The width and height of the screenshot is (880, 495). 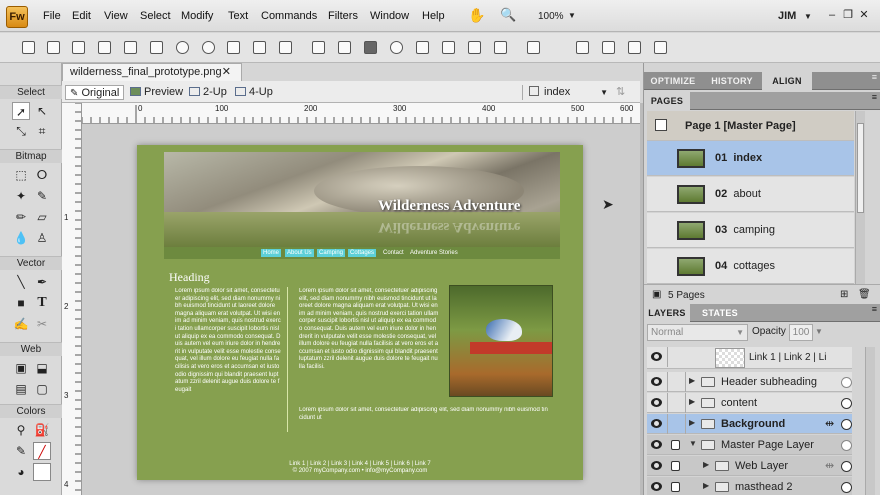 I want to click on nav-home: Home, so click(x=271, y=253).